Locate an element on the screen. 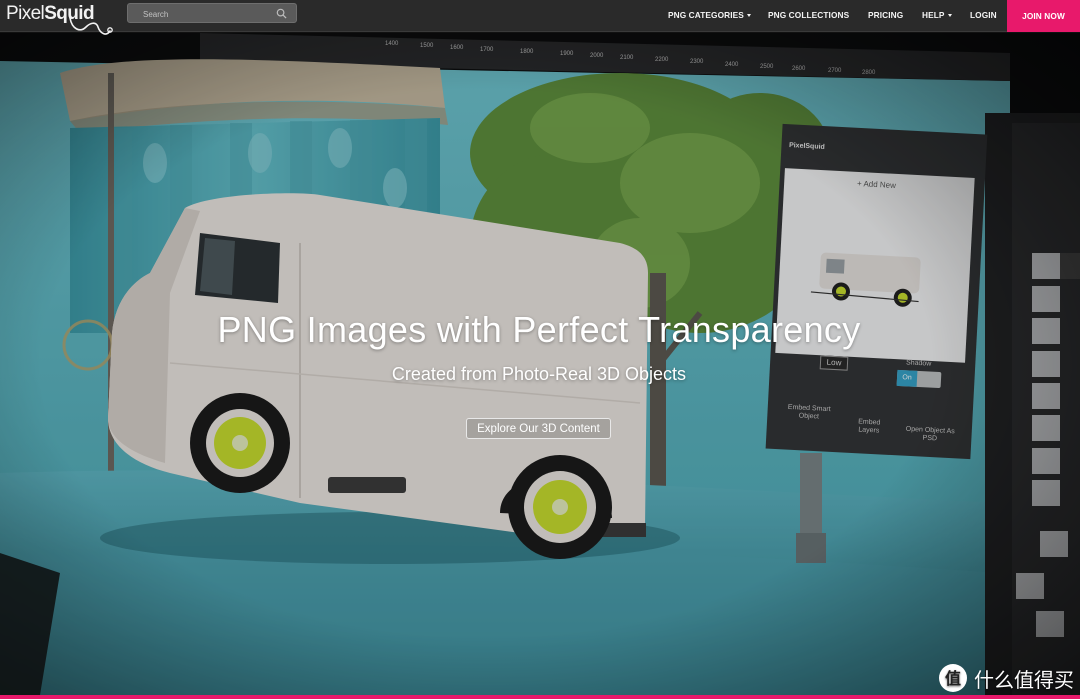 The height and width of the screenshot is (699, 1080). search-box is located at coordinates (212, 13).